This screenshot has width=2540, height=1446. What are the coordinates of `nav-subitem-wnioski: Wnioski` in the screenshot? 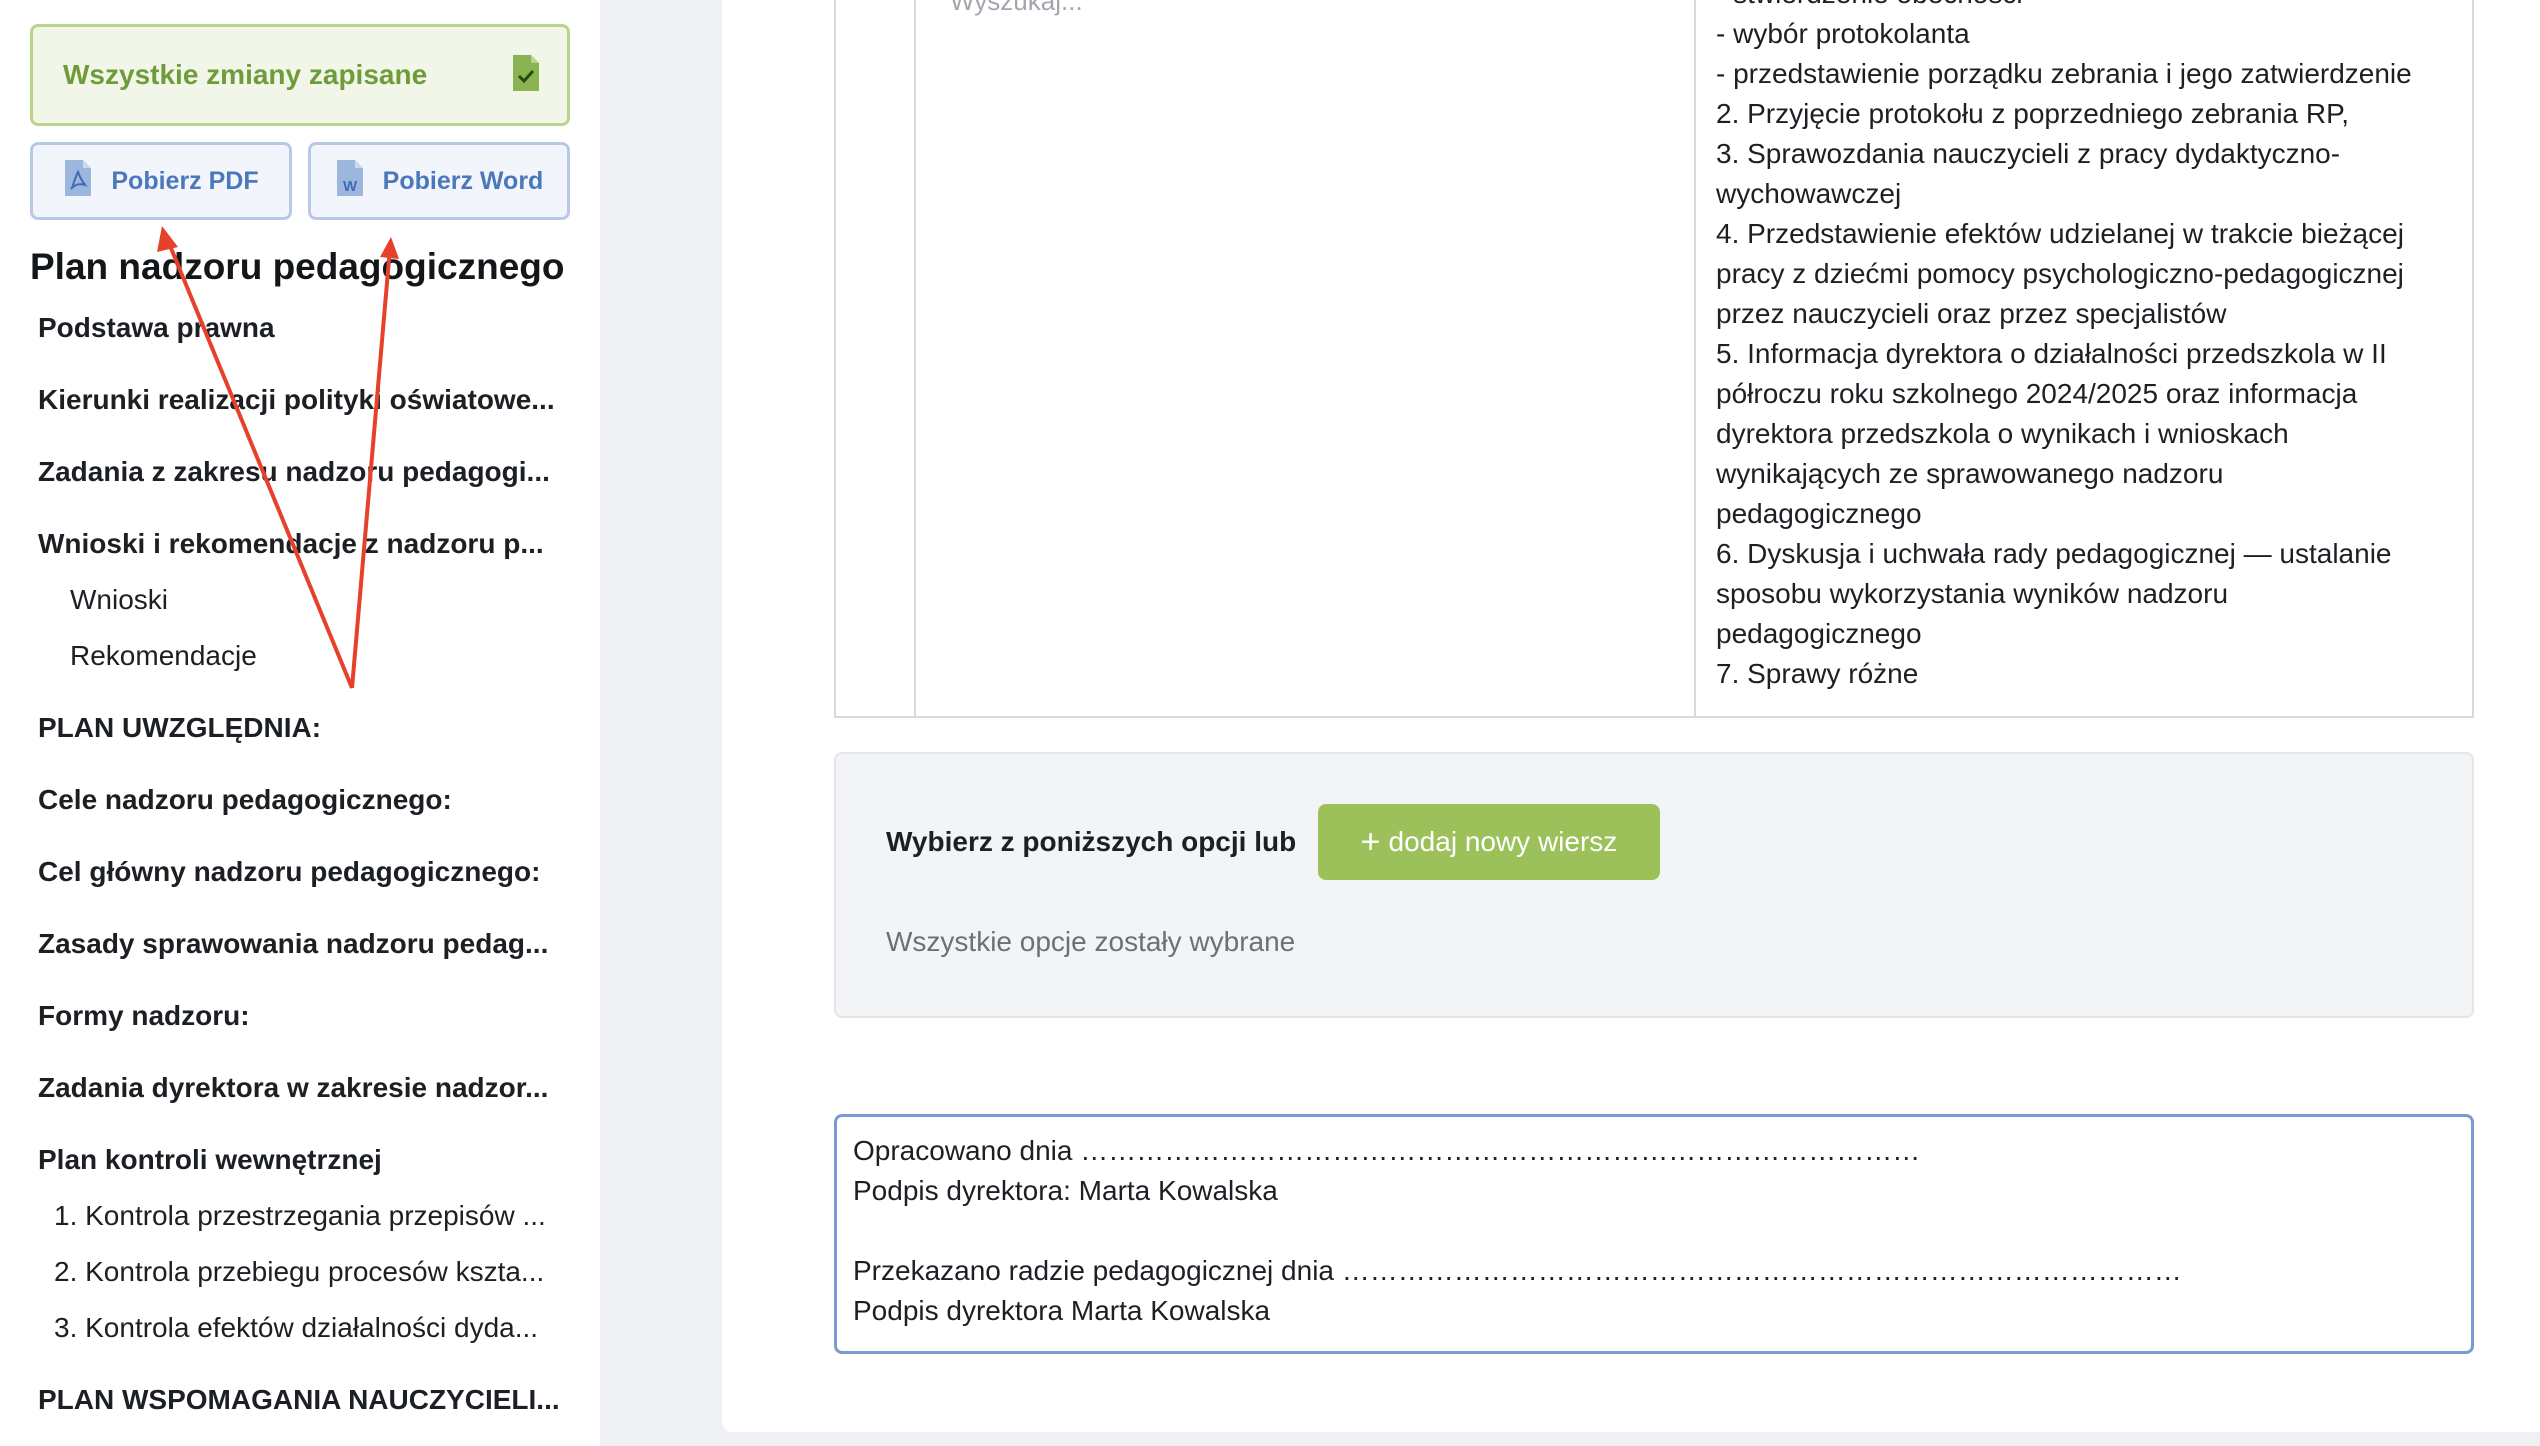 It's located at (300, 606).